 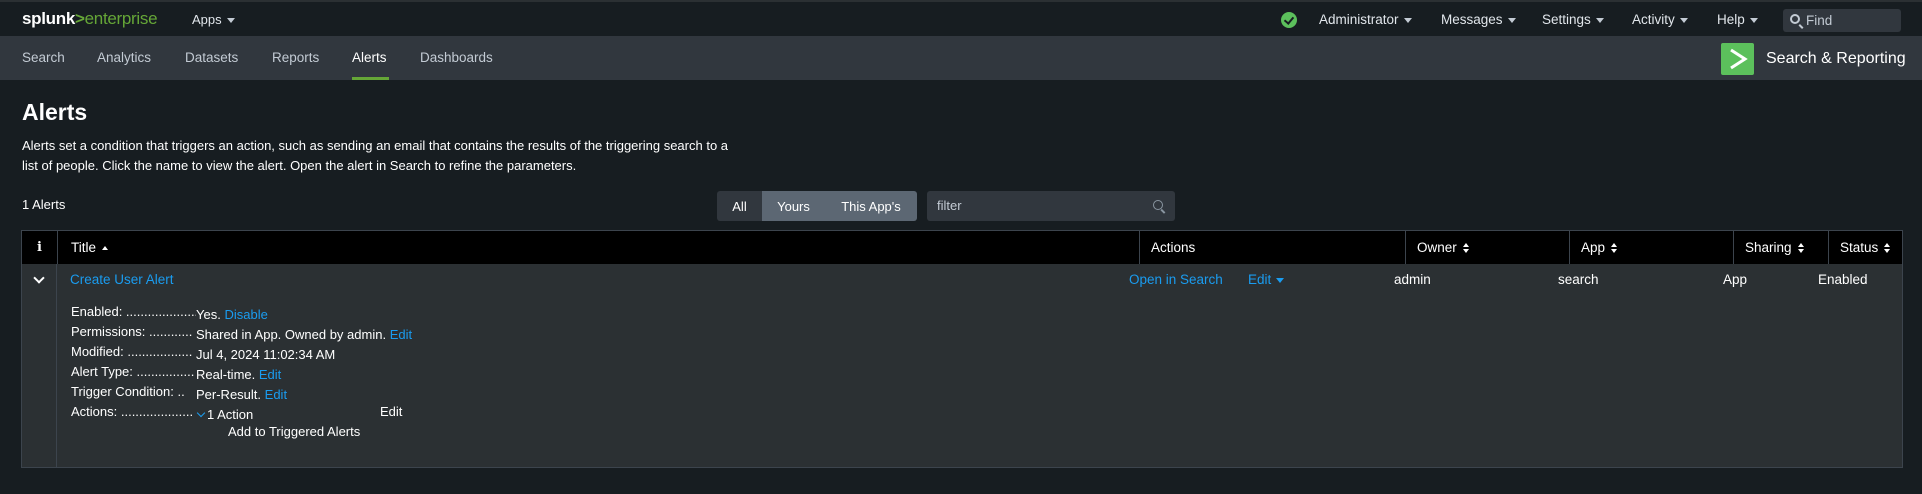 I want to click on detail-value: Shared in App. Owned by admin., so click(x=291, y=334).